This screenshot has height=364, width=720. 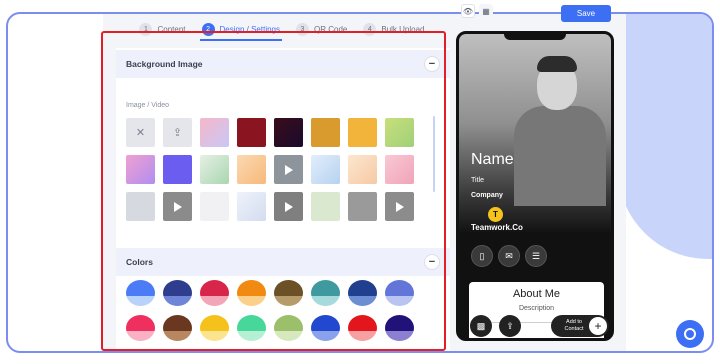 I want to click on share-icon: ⇪, so click(x=510, y=326).